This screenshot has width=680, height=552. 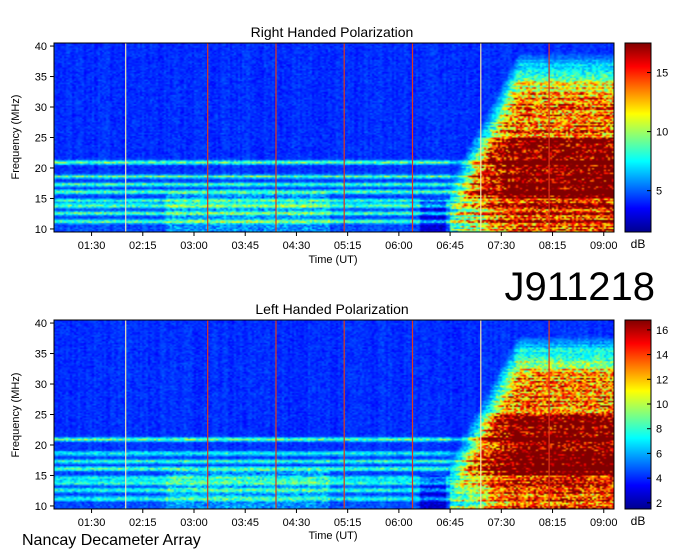 I want to click on colorbar-tick-label: 12, so click(x=662, y=380).